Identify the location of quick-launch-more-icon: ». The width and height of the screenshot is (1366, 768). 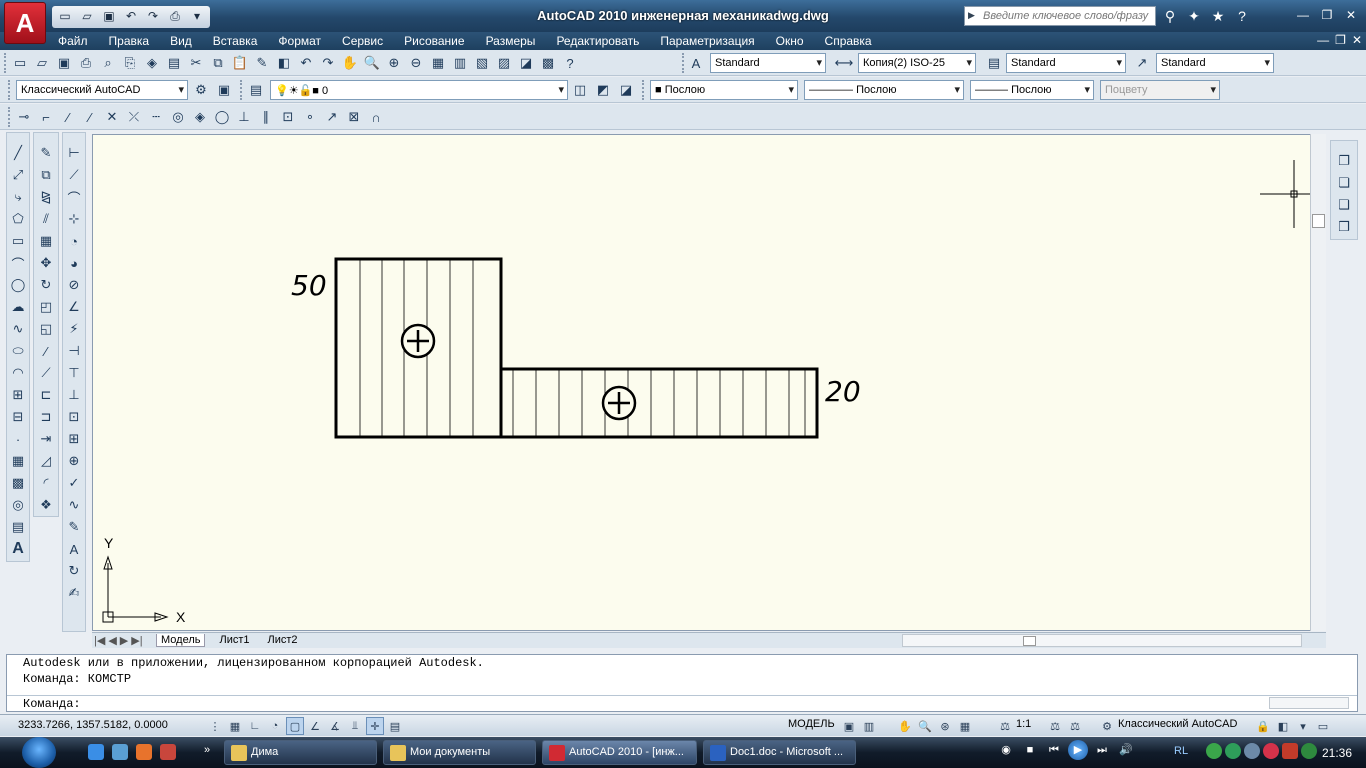
(207, 750).